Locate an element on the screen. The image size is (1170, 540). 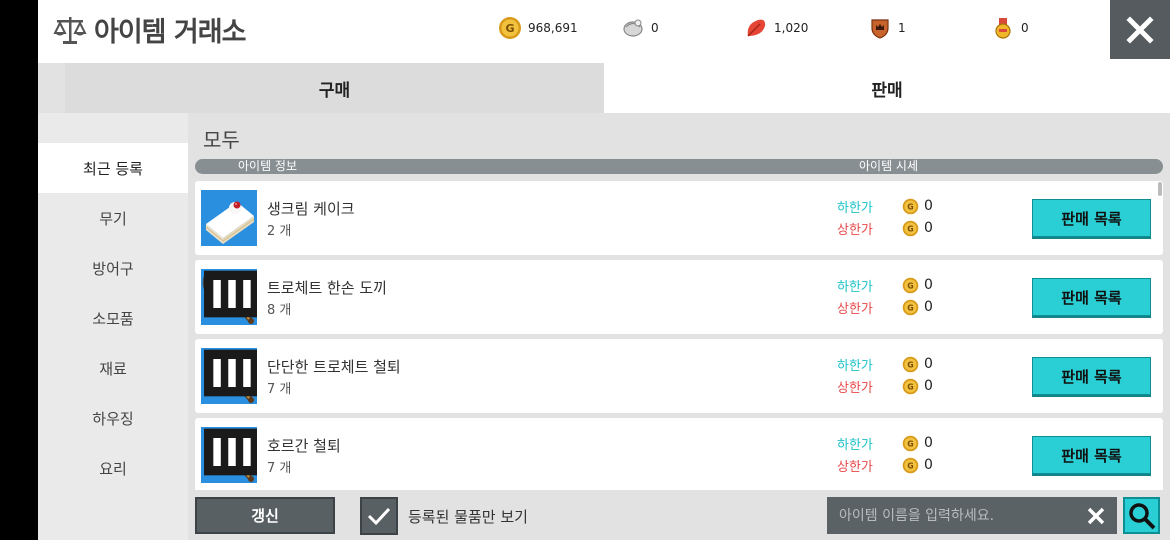
list-scrollbar is located at coordinates (1160, 189).